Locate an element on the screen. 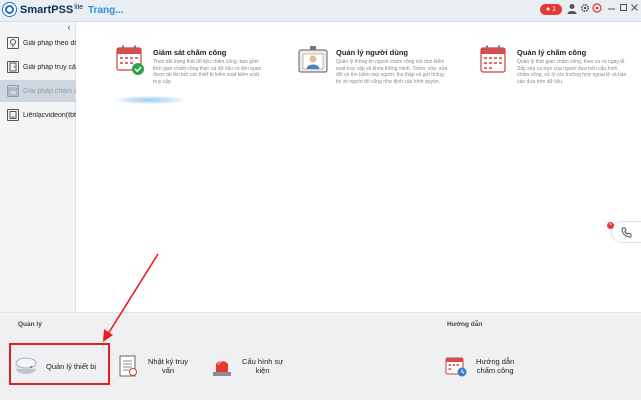 Image resolution: width=641 pixels, height=400 pixels. user-icon is located at coordinates (572, 9).